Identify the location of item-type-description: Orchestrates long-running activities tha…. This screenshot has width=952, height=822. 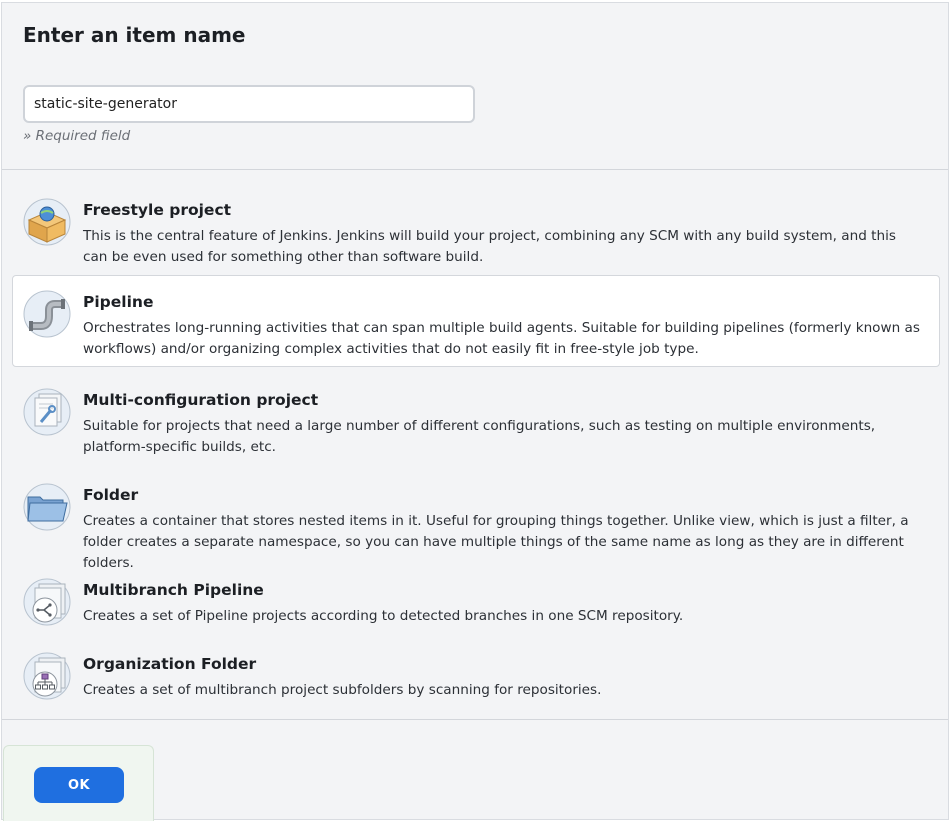
(501, 338).